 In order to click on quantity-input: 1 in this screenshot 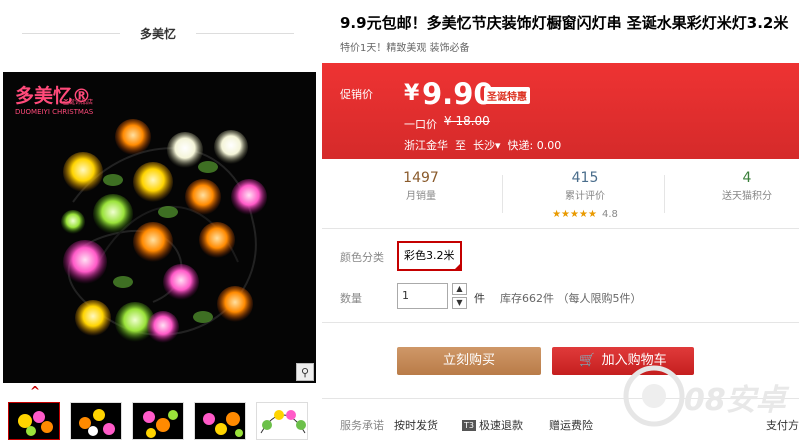, I will do `click(422, 296)`.